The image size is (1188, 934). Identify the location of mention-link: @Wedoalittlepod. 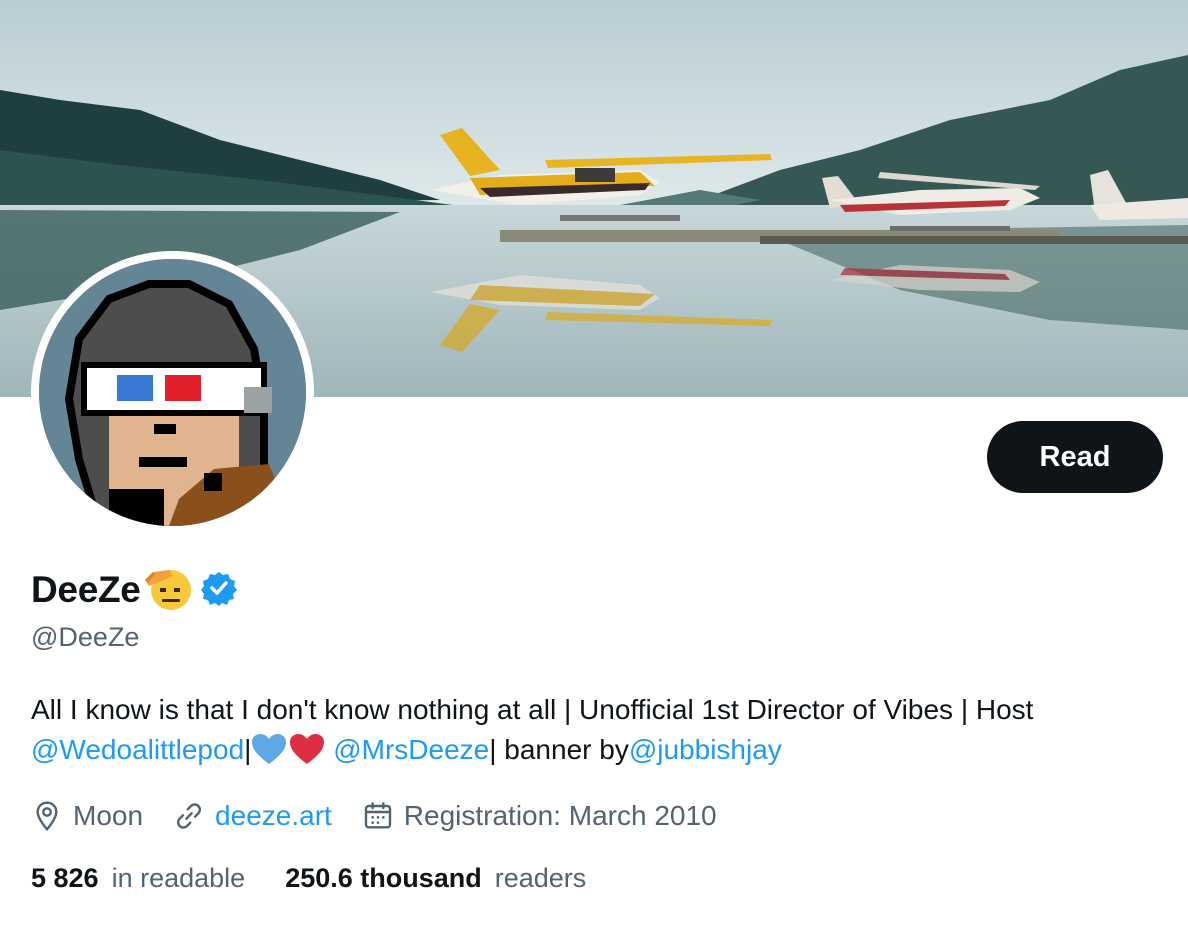
(137, 749).